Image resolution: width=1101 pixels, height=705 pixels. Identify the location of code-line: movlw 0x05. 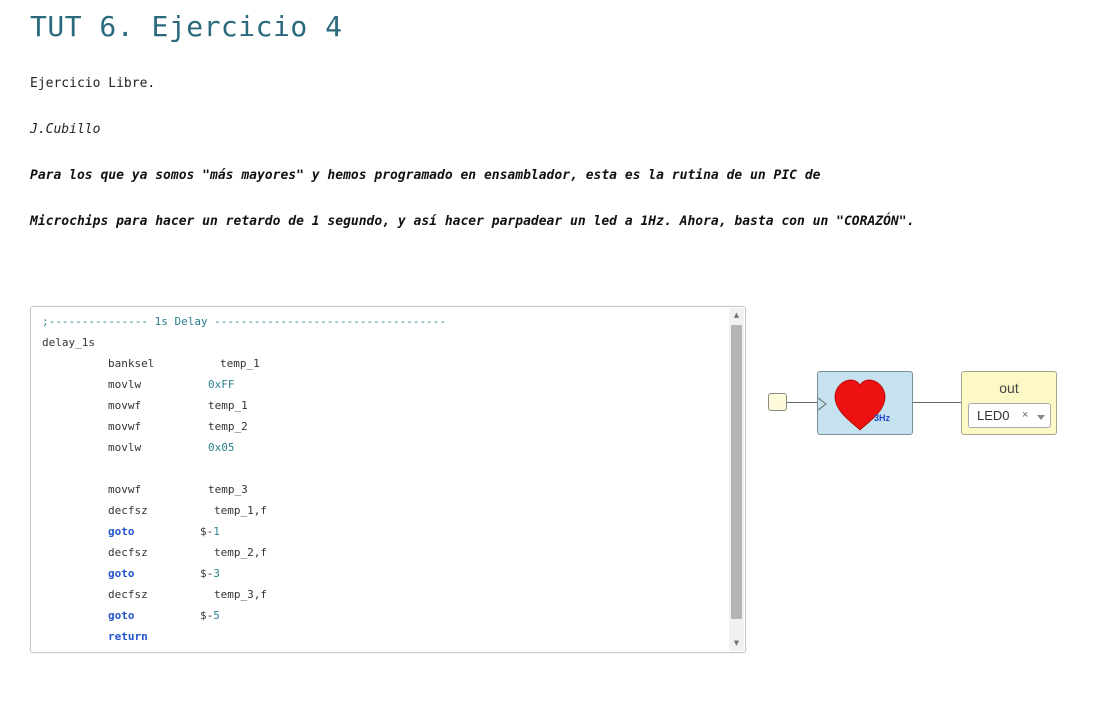
(383, 447).